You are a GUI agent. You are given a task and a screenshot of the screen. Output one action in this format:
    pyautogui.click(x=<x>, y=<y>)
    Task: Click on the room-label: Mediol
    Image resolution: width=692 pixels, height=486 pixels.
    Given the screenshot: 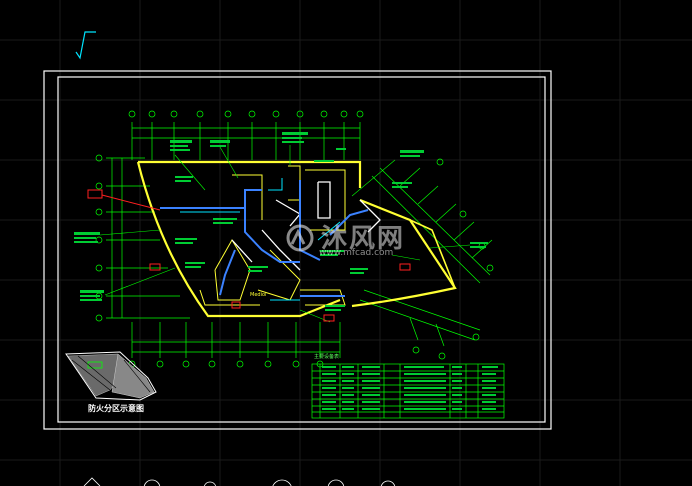 What is the action you would take?
    pyautogui.click(x=258, y=295)
    